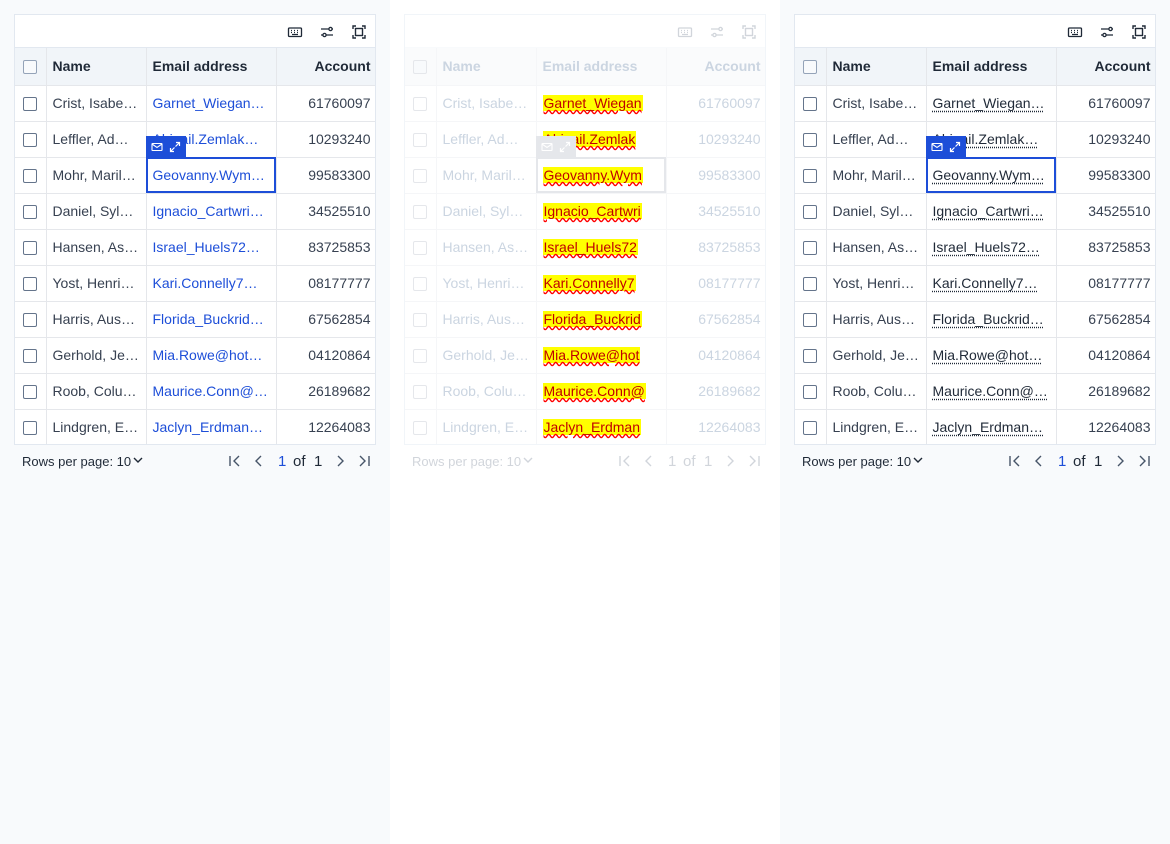  What do you see at coordinates (235, 461) in the screenshot?
I see `first-page-icon` at bounding box center [235, 461].